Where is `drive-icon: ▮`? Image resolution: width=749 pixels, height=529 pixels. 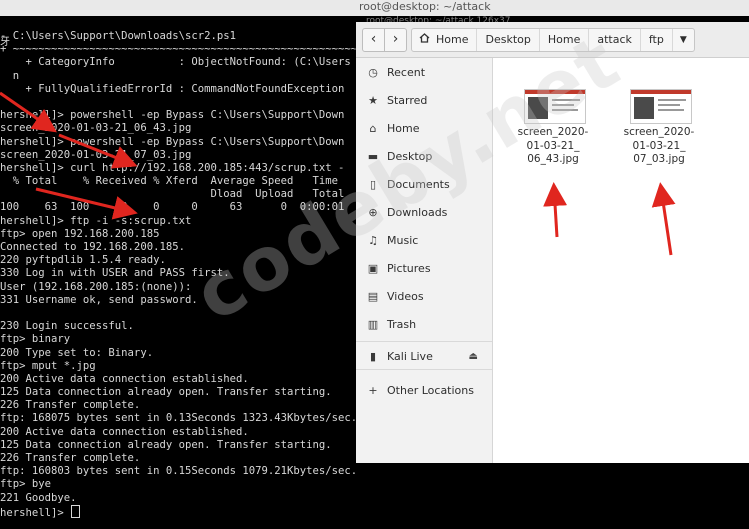 drive-icon: ▮ is located at coordinates (373, 356).